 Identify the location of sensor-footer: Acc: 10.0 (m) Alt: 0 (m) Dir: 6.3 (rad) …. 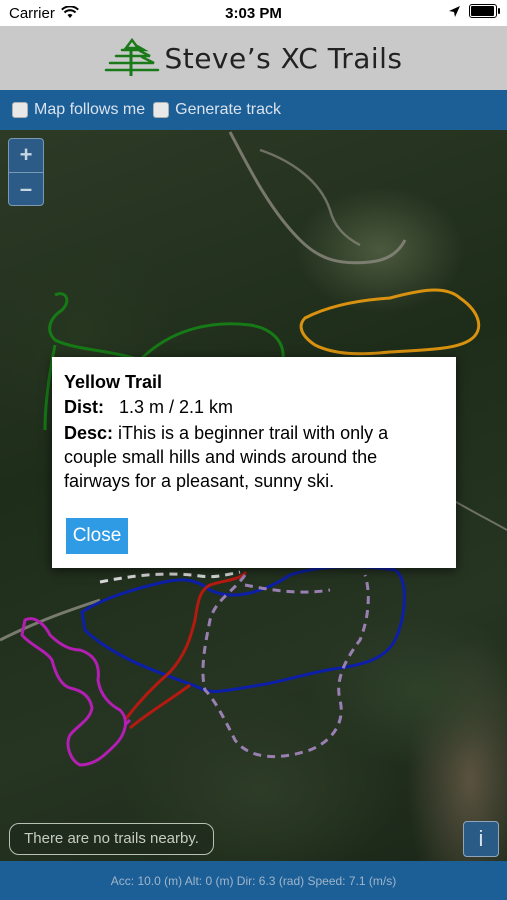
(253, 880).